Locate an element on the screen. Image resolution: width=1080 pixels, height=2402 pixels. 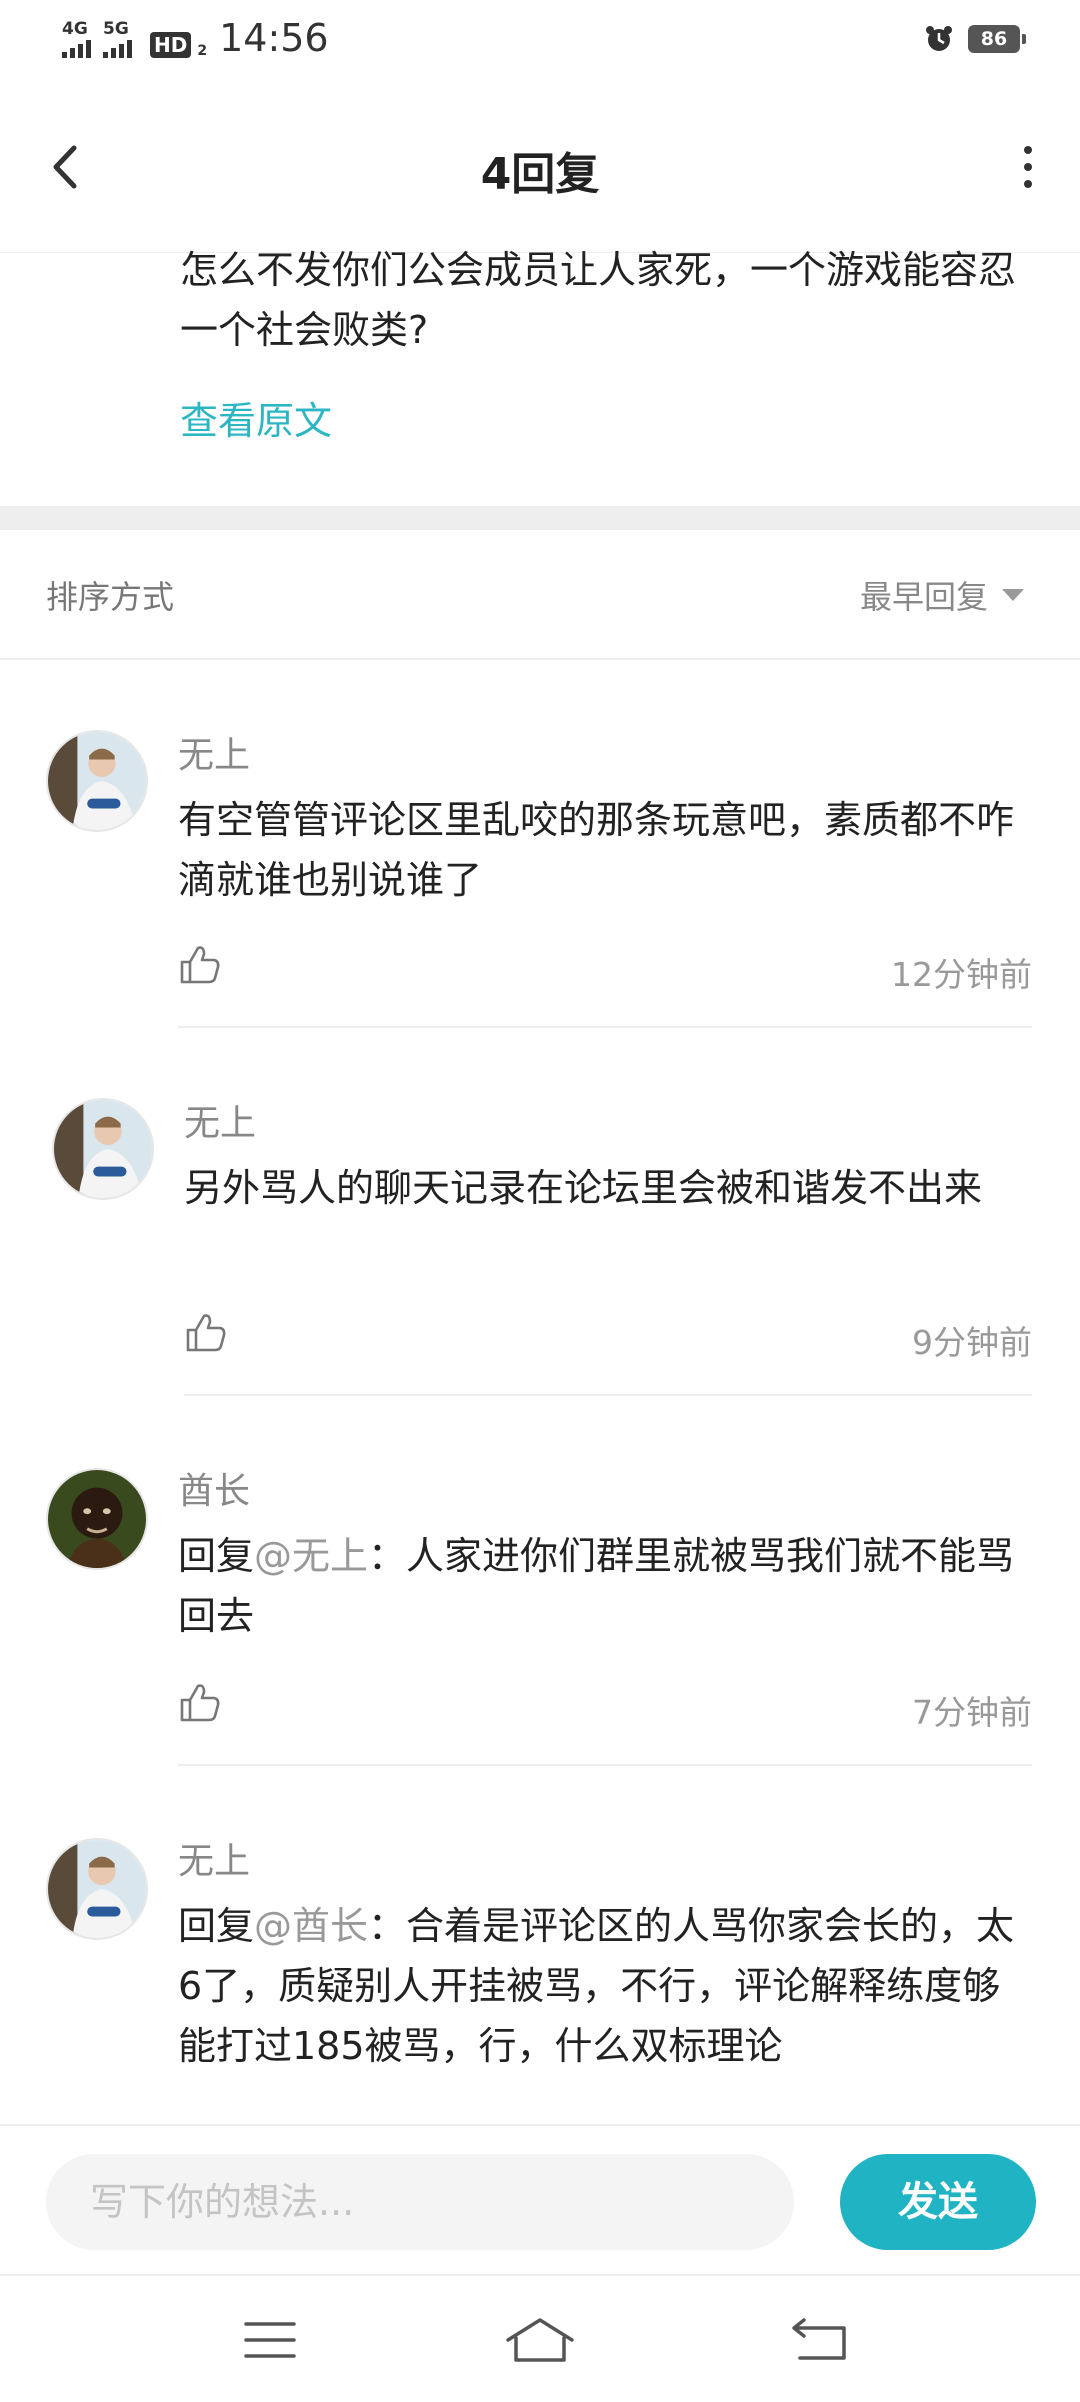
more-options-icon is located at coordinates (1028, 167).